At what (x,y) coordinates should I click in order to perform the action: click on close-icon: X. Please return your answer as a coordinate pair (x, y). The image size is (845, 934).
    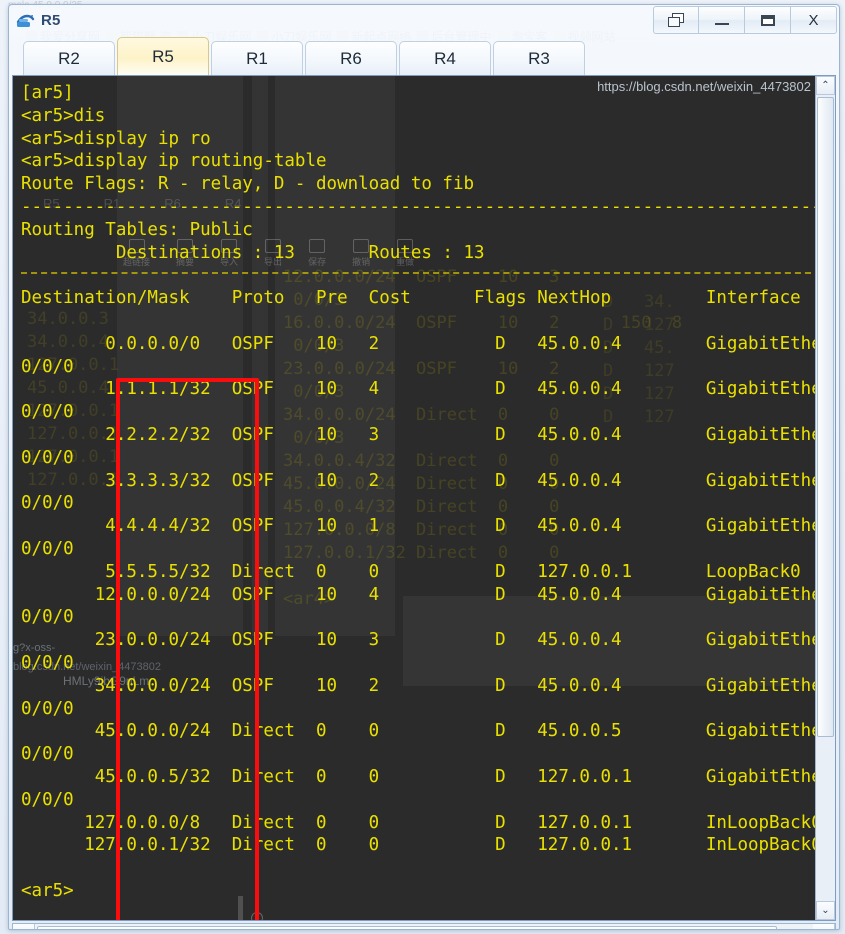
    Looking at the image, I should click on (813, 20).